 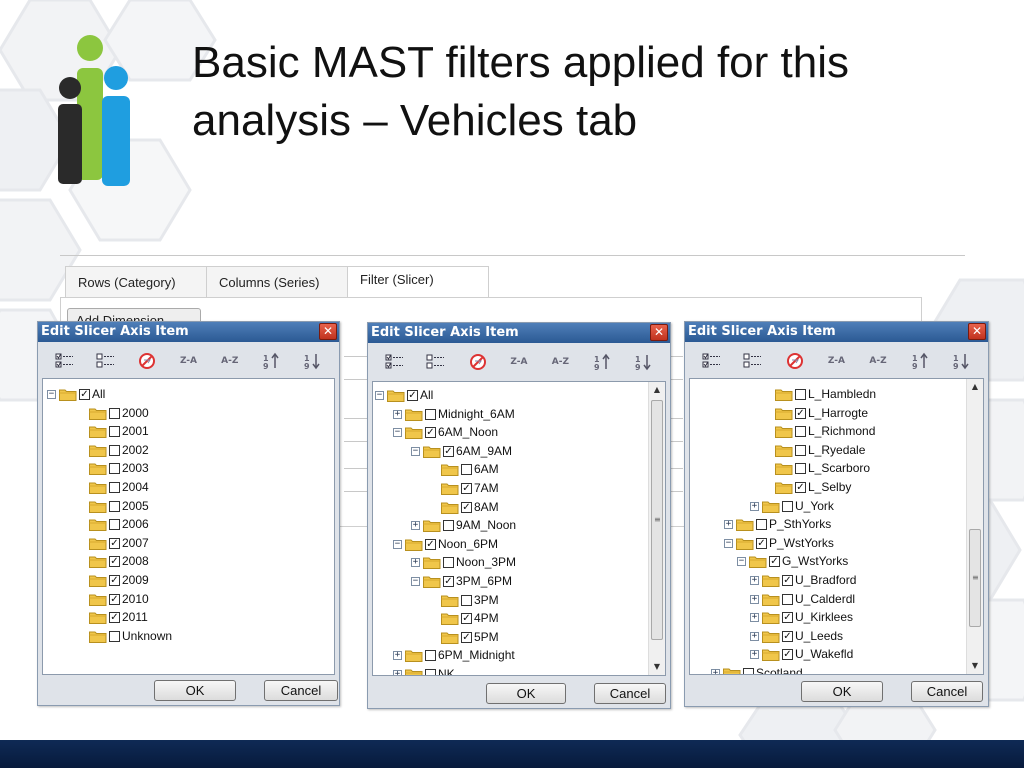 I want to click on tree-item: + U_Calderdl, so click(x=802, y=599).